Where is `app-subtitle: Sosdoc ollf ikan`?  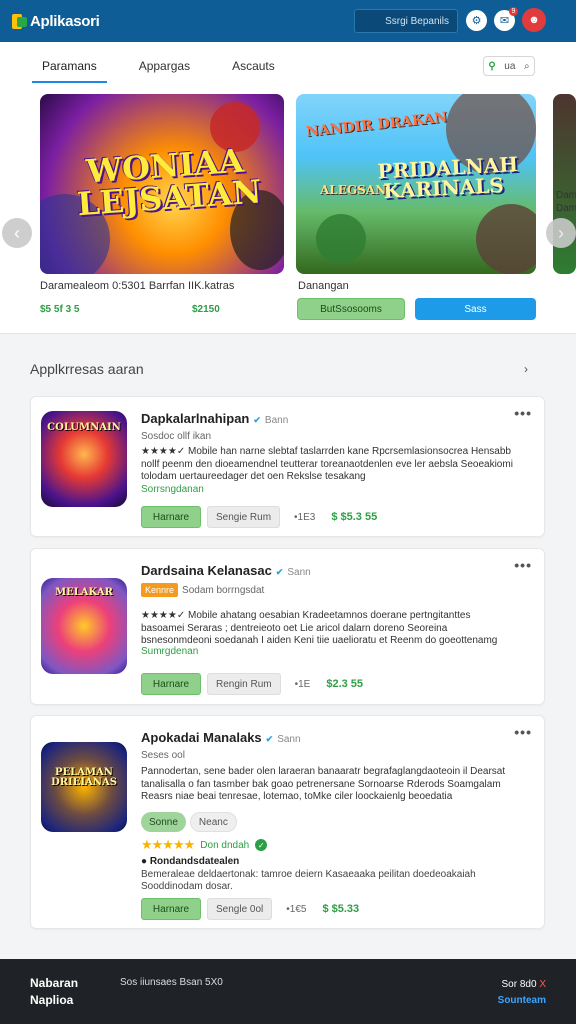 app-subtitle: Sosdoc ollf ikan is located at coordinates (176, 436).